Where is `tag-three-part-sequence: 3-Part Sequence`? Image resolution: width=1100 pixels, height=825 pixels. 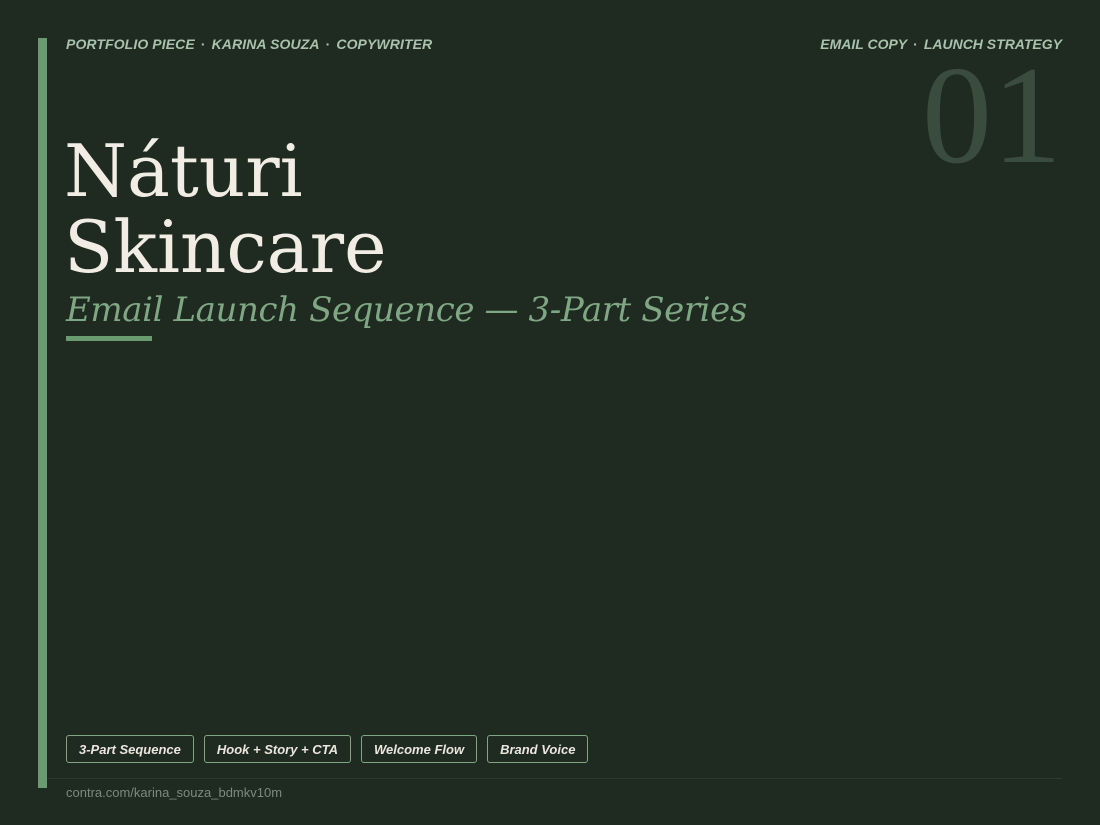 tag-three-part-sequence: 3-Part Sequence is located at coordinates (130, 749).